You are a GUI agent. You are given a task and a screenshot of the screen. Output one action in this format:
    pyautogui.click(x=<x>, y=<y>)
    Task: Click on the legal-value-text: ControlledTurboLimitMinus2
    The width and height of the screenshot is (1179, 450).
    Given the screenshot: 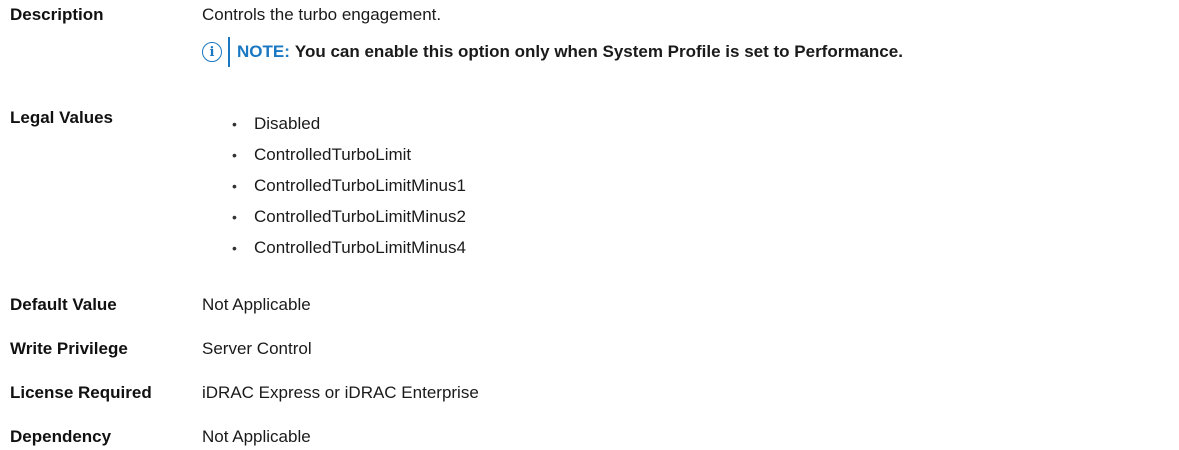 What is the action you would take?
    pyautogui.click(x=360, y=216)
    